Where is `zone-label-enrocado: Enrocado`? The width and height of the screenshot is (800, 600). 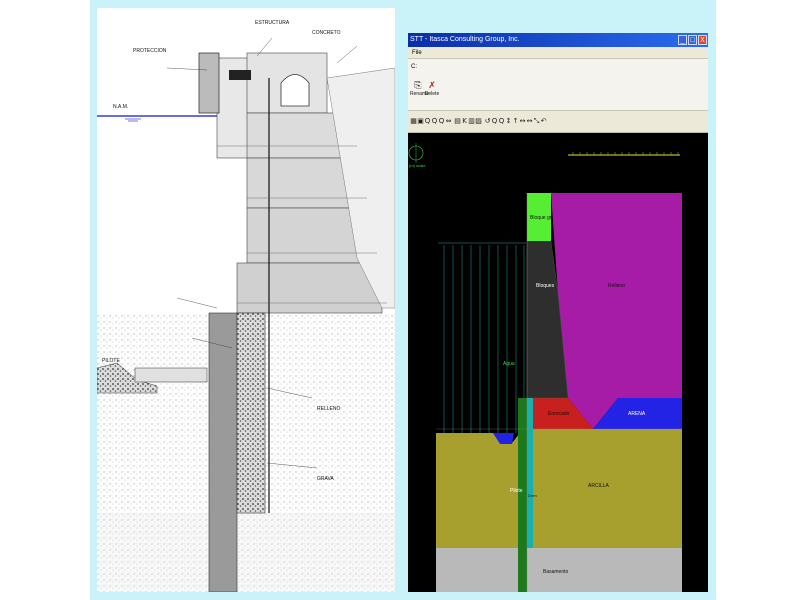
zone-label-enrocado: Enrocado is located at coordinates (559, 414).